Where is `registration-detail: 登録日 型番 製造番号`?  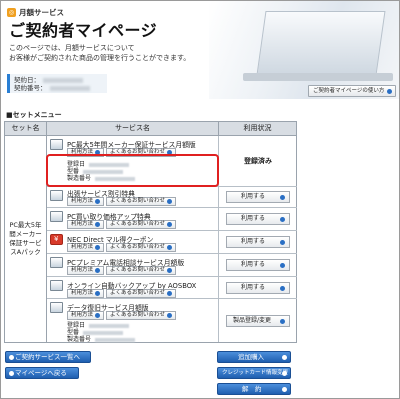
registration-detail: 登録日 型番 製造番号 is located at coordinates (101, 332).